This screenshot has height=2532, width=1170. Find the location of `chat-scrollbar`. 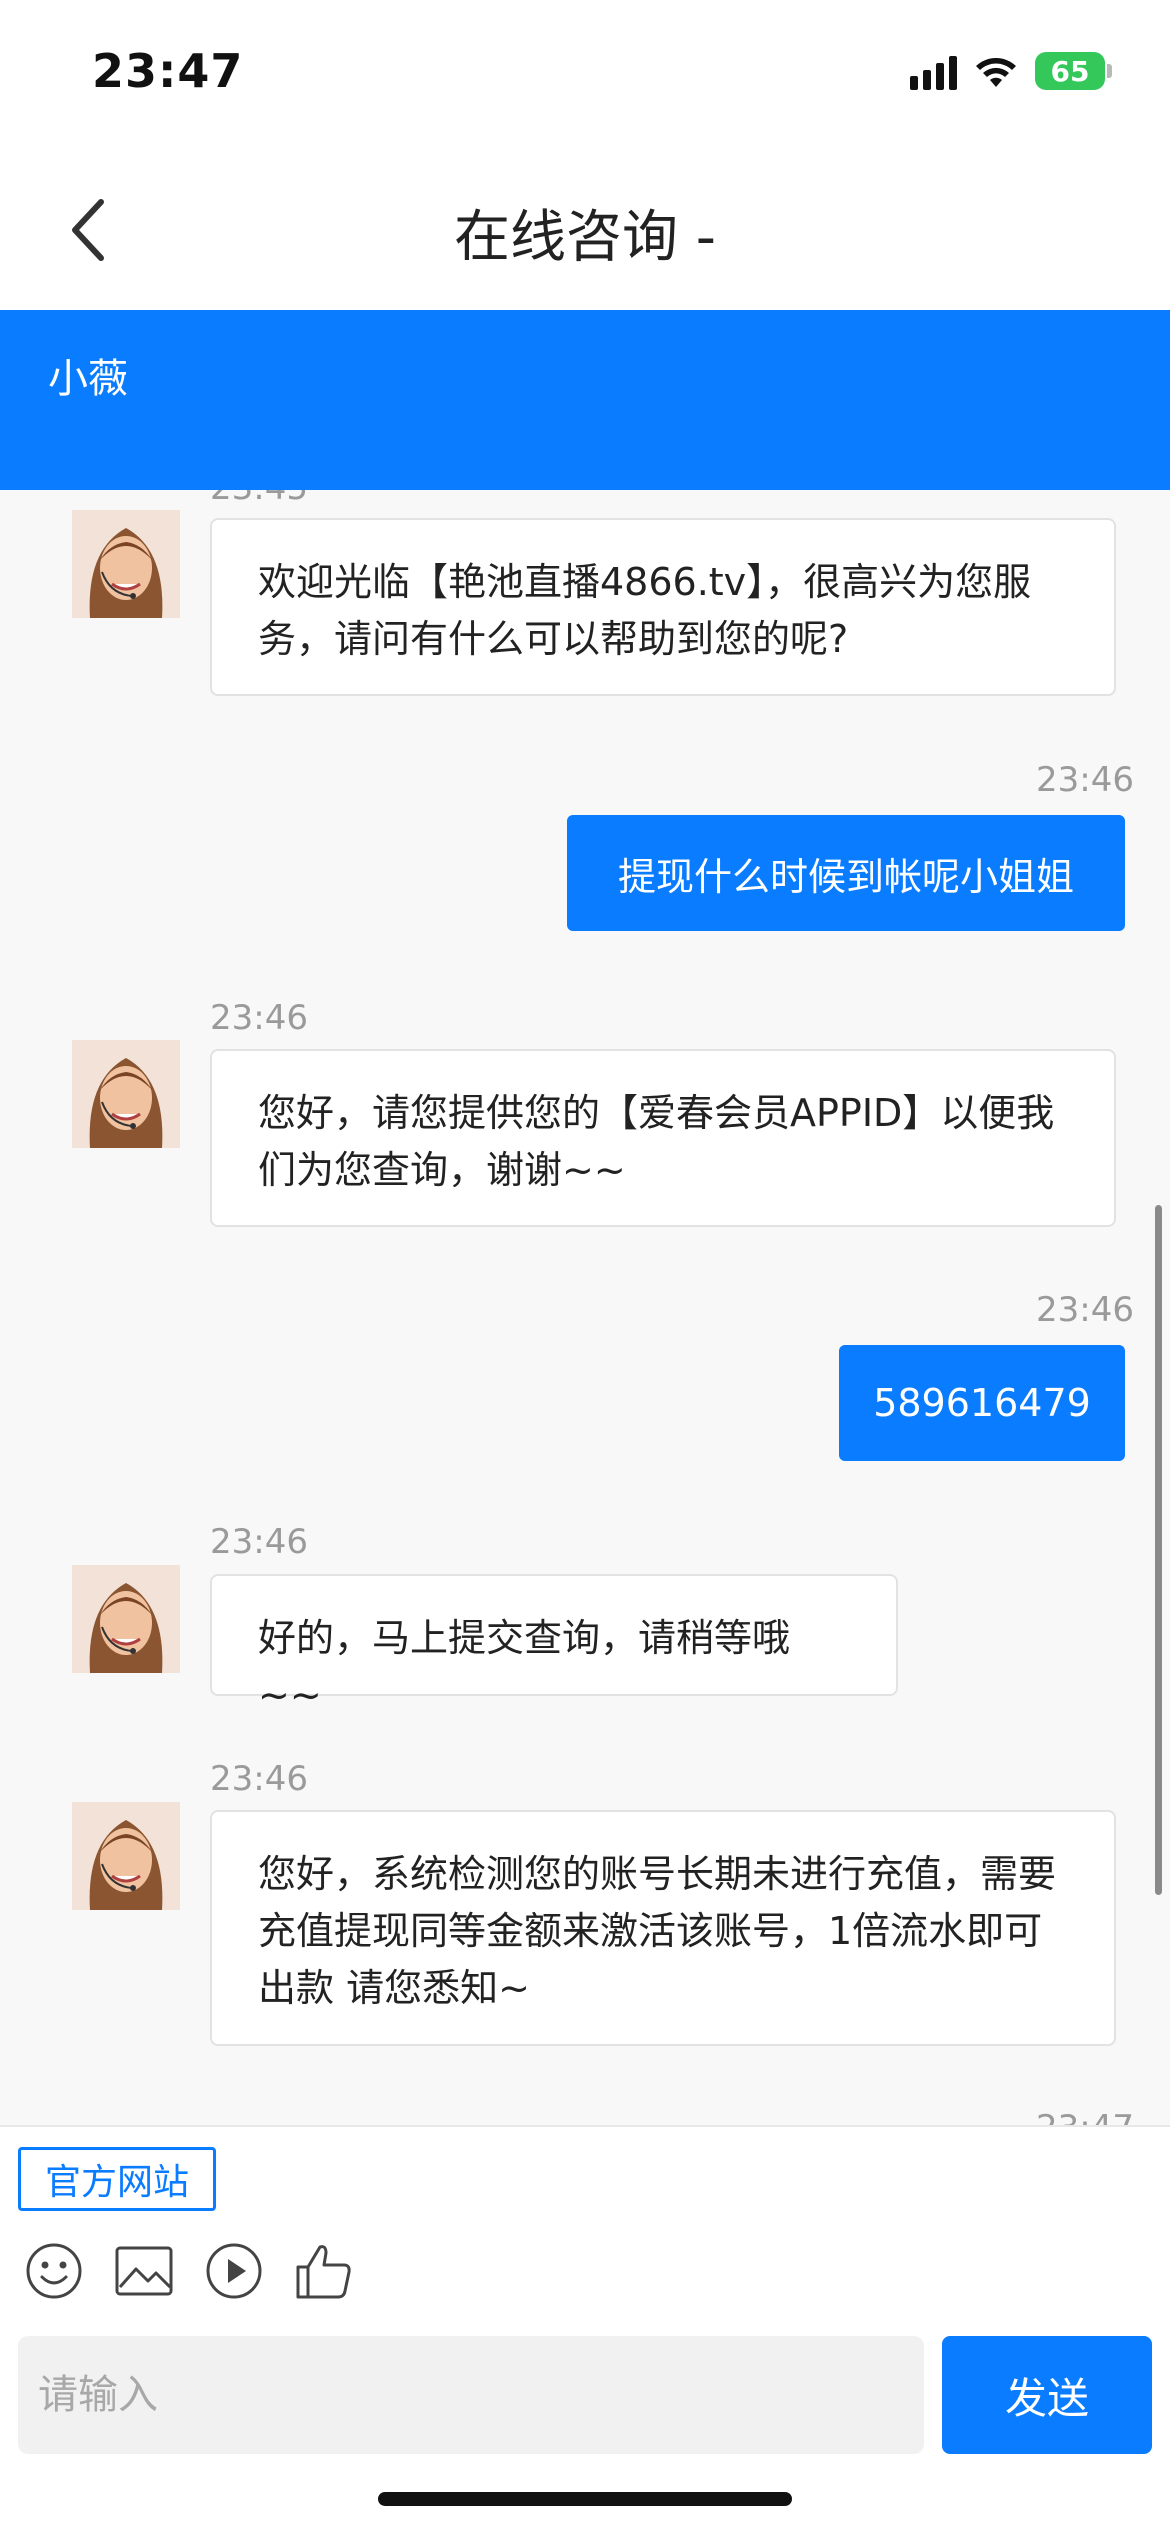

chat-scrollbar is located at coordinates (1158, 1550).